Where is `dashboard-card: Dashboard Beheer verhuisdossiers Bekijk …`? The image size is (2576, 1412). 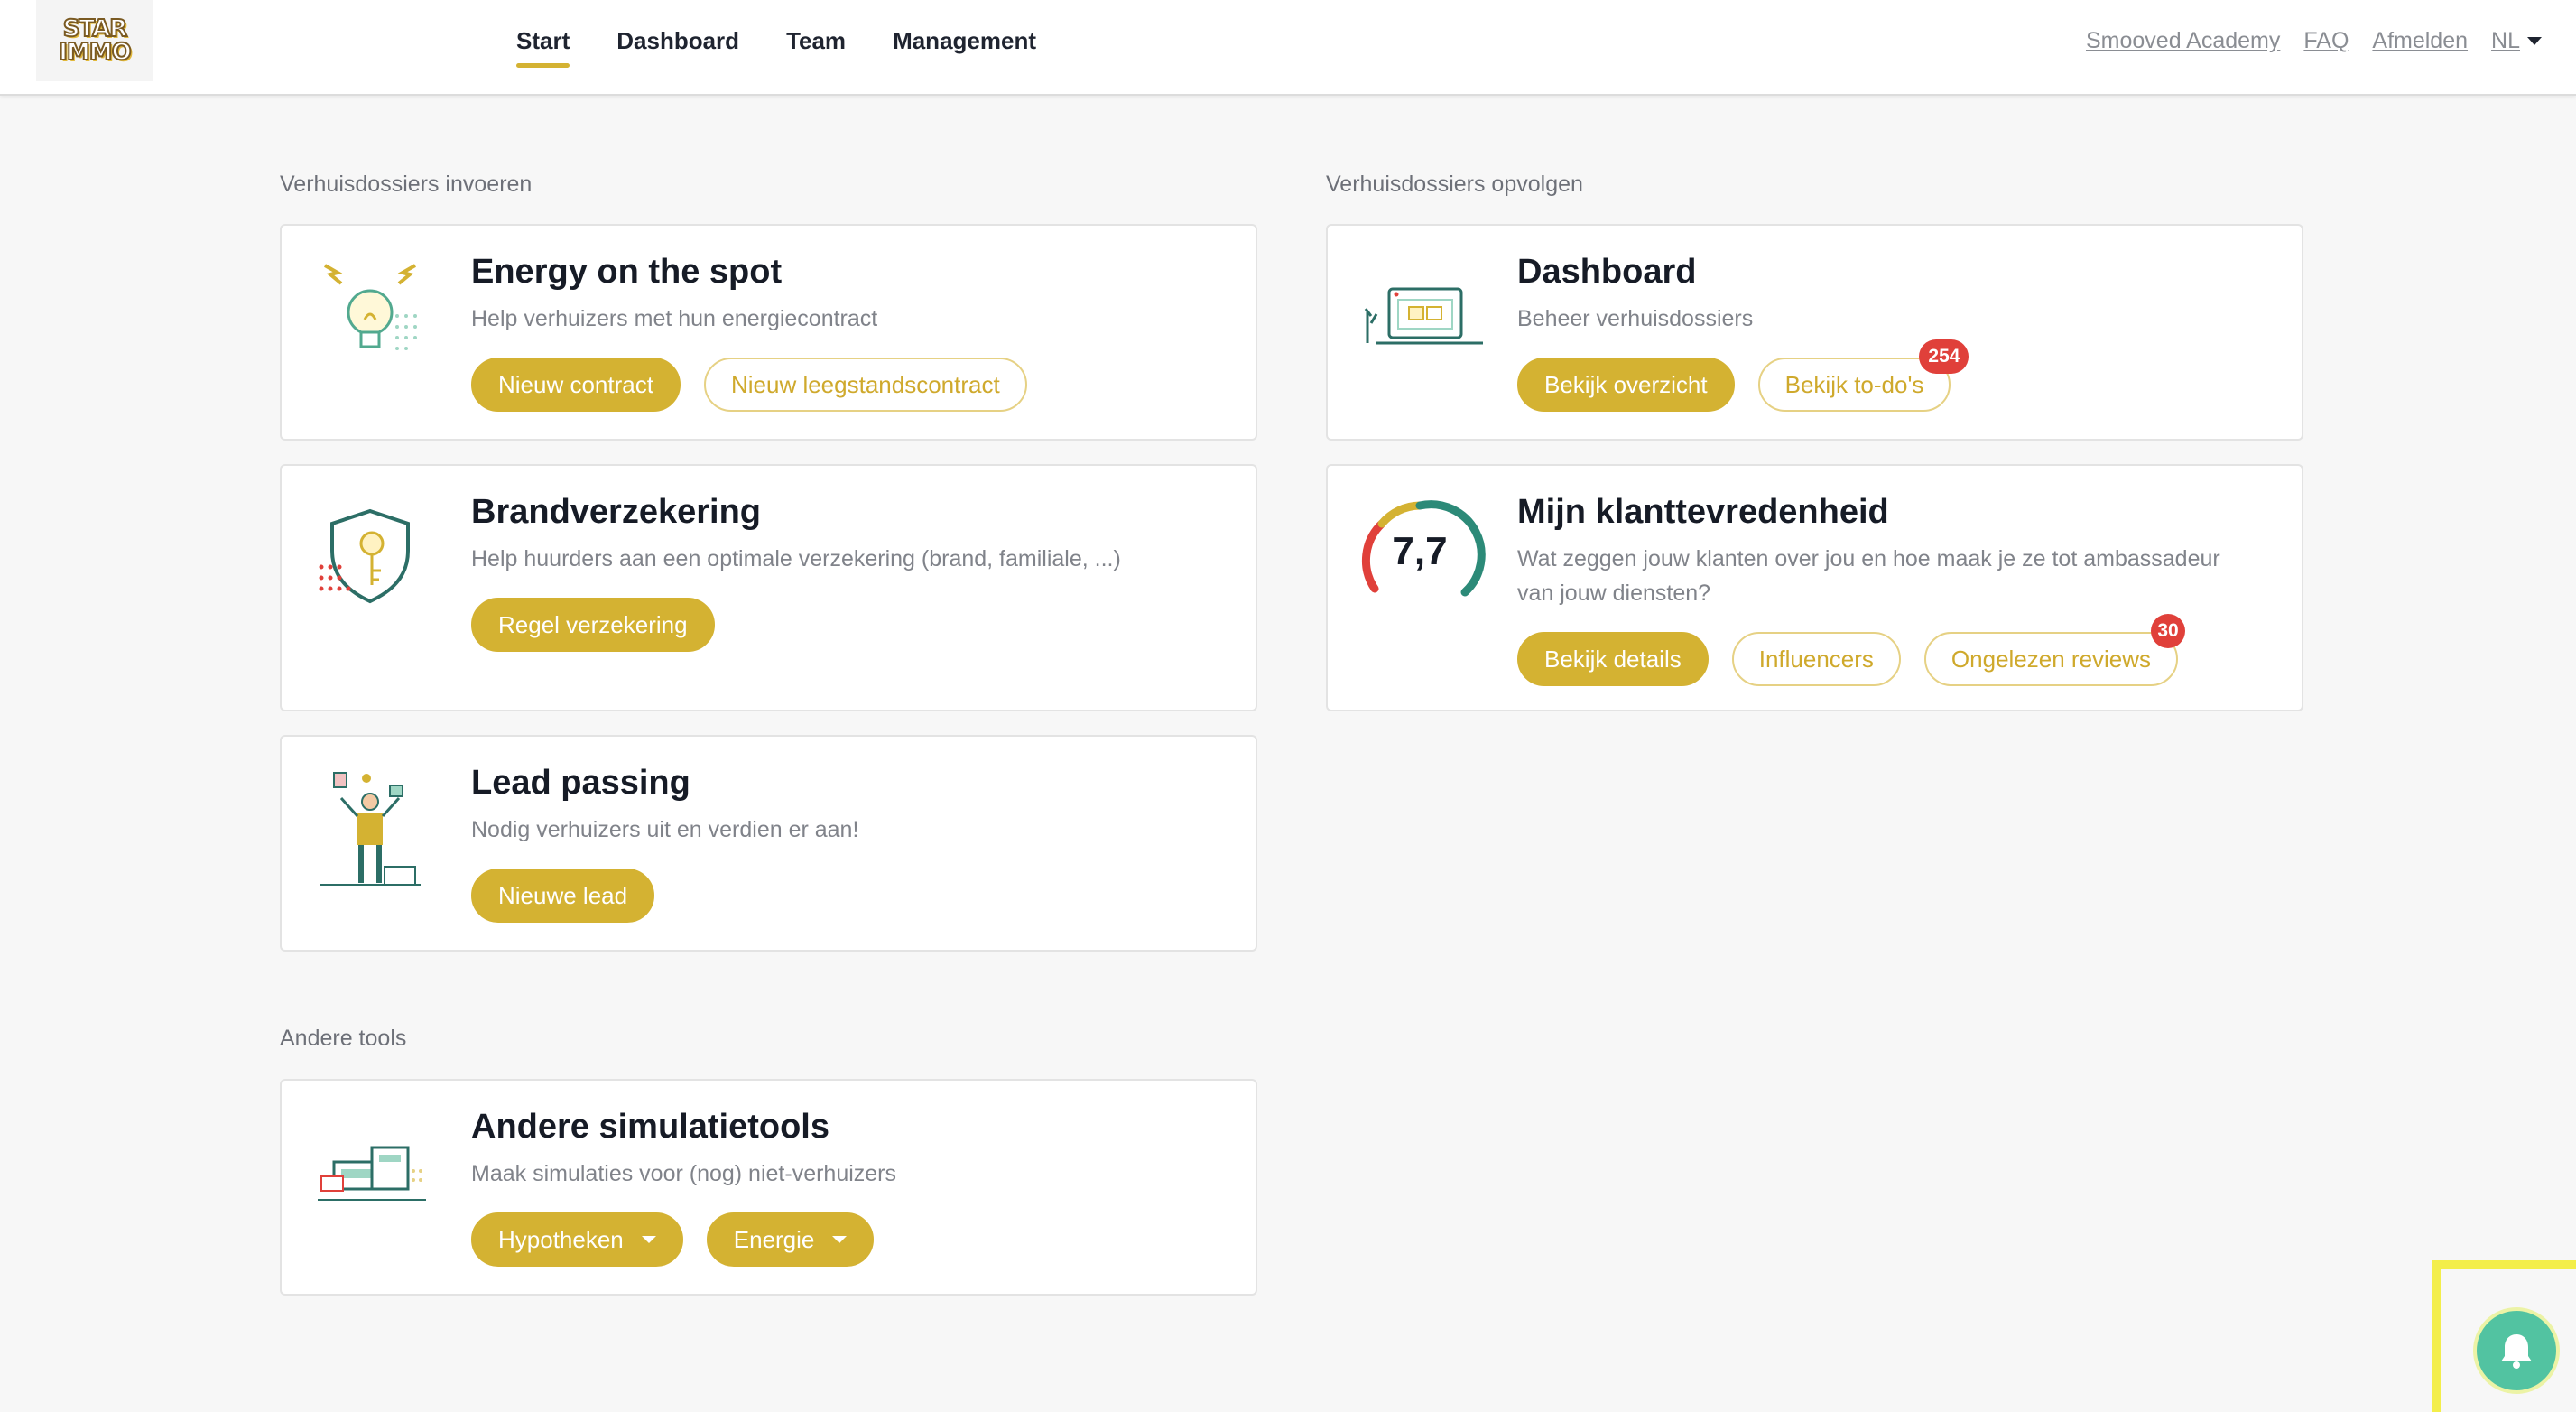 dashboard-card: Dashboard Beheer verhuisdossiers Bekijk … is located at coordinates (1814, 332).